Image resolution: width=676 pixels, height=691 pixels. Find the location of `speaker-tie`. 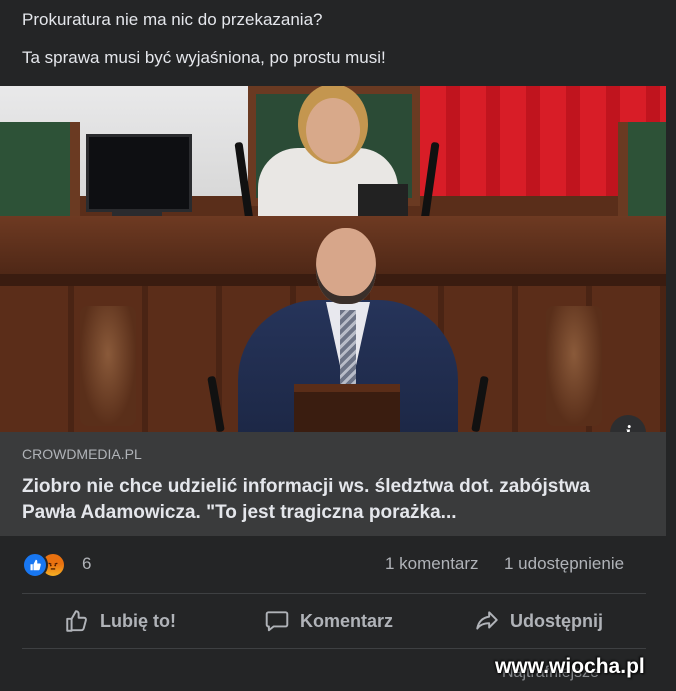

speaker-tie is located at coordinates (348, 348).